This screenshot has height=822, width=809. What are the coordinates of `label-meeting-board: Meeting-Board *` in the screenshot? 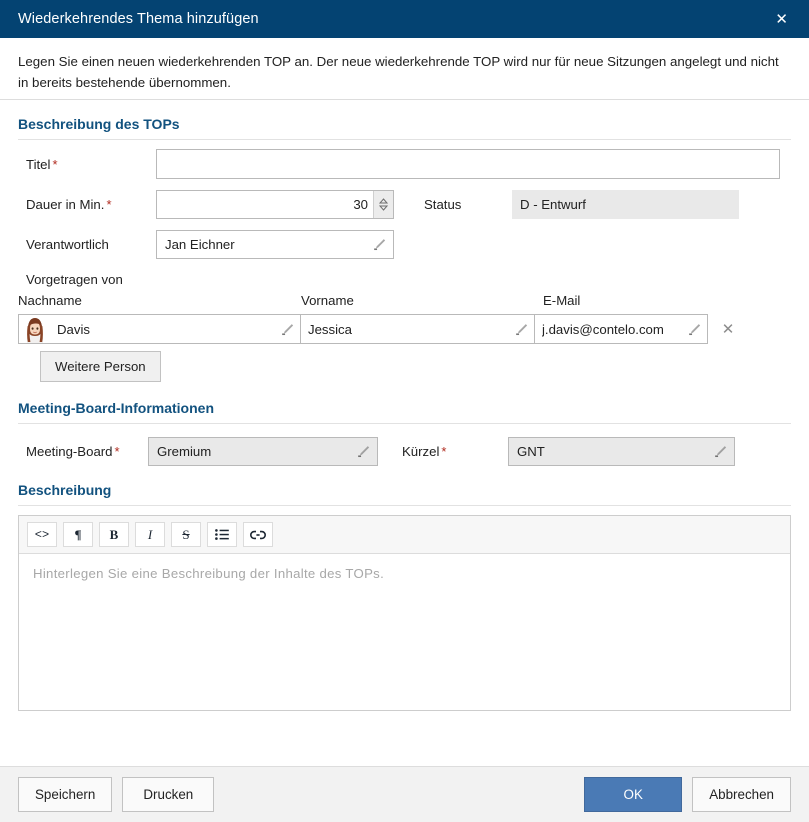 It's located at (83, 451).